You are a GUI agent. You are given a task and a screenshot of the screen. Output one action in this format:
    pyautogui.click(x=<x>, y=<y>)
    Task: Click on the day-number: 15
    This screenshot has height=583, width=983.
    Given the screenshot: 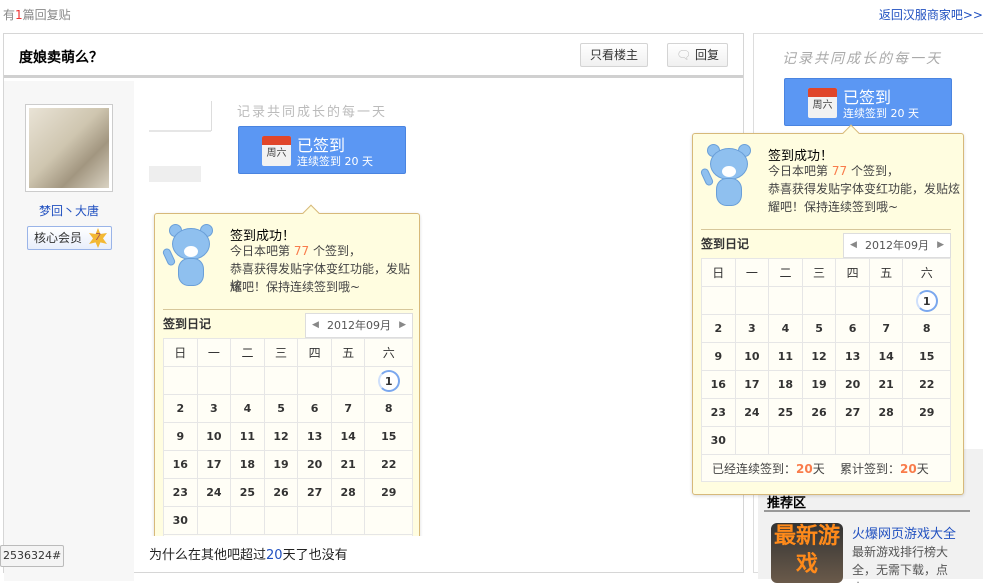 What is the action you would take?
    pyautogui.click(x=927, y=356)
    